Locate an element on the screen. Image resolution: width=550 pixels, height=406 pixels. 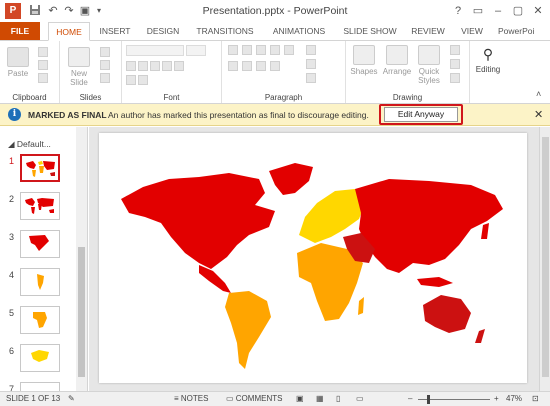
slide-show-icon: ▭ is located at coordinates (360, 398).